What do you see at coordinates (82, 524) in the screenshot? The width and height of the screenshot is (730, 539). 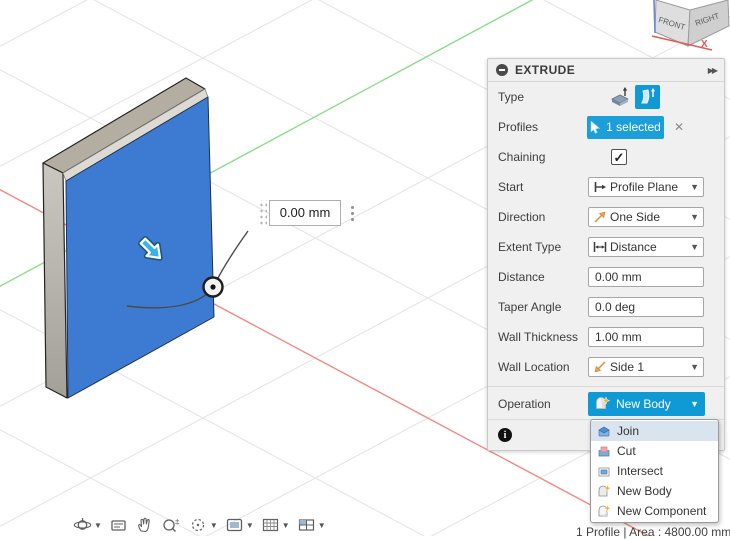 I see `orbit-icon` at bounding box center [82, 524].